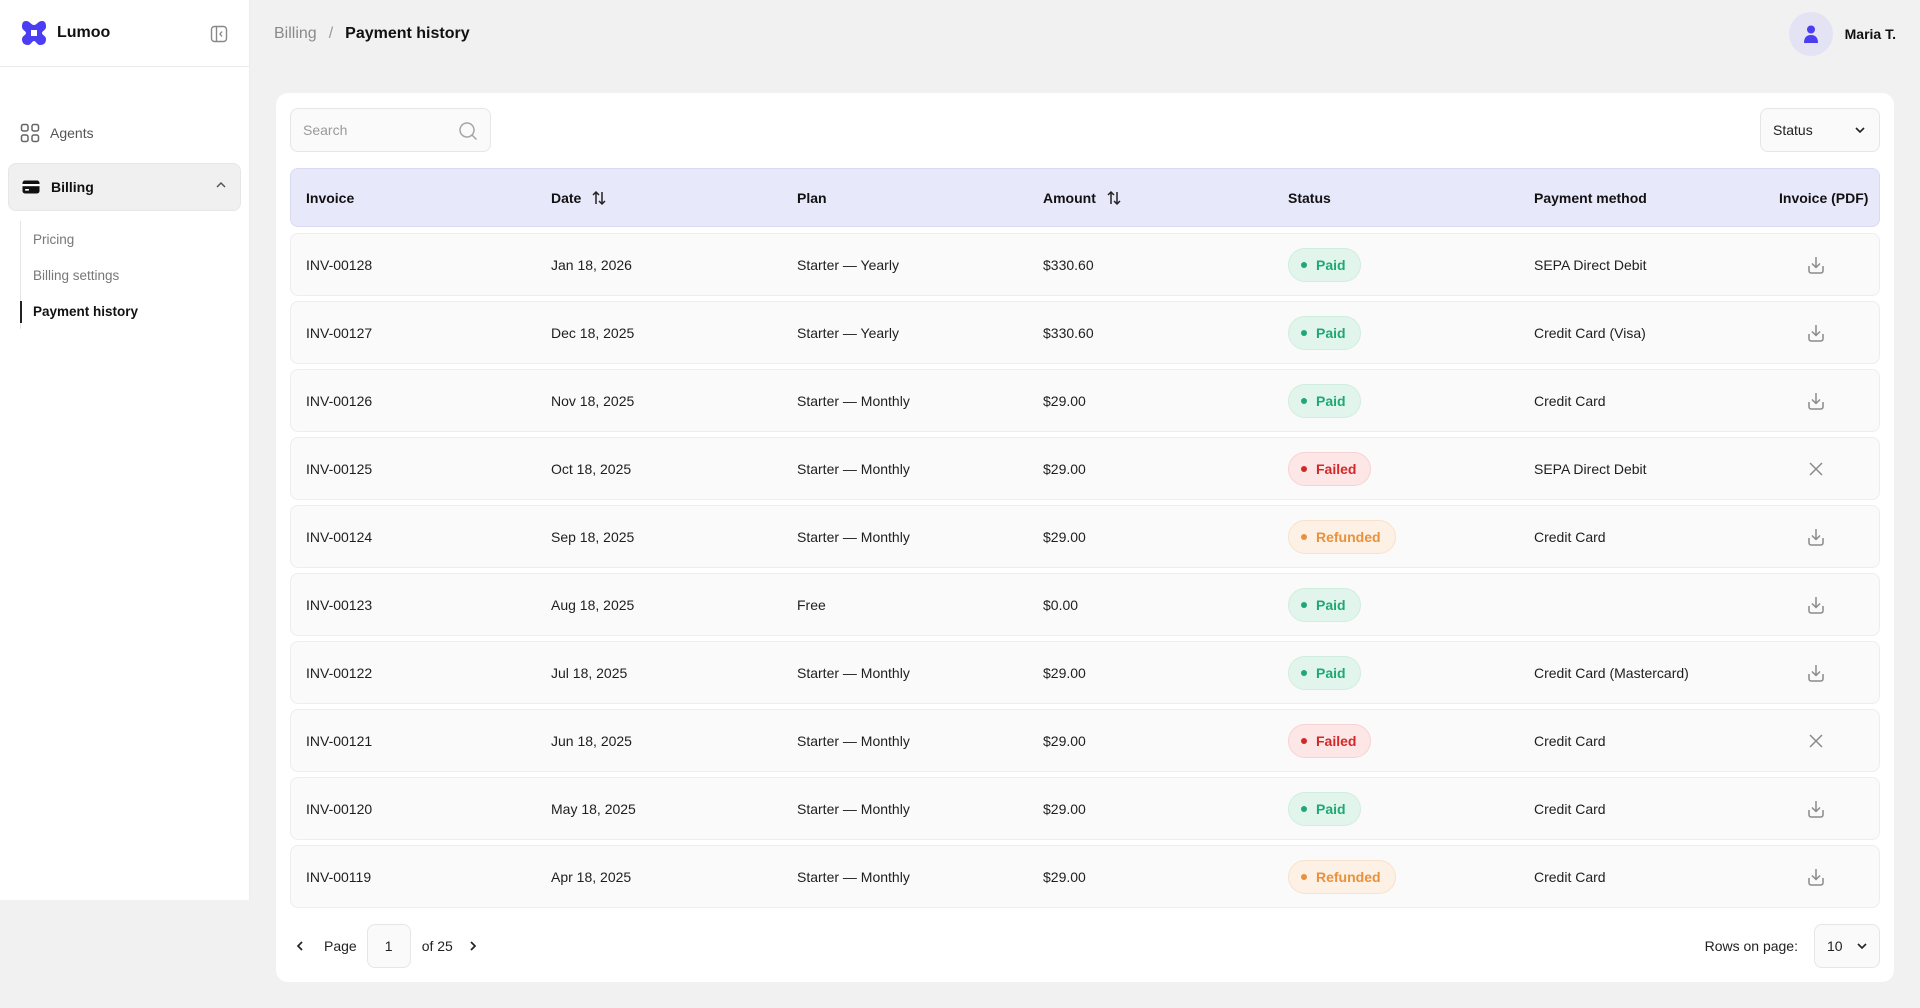  What do you see at coordinates (579, 197) in the screenshot?
I see `column-header-date: Date` at bounding box center [579, 197].